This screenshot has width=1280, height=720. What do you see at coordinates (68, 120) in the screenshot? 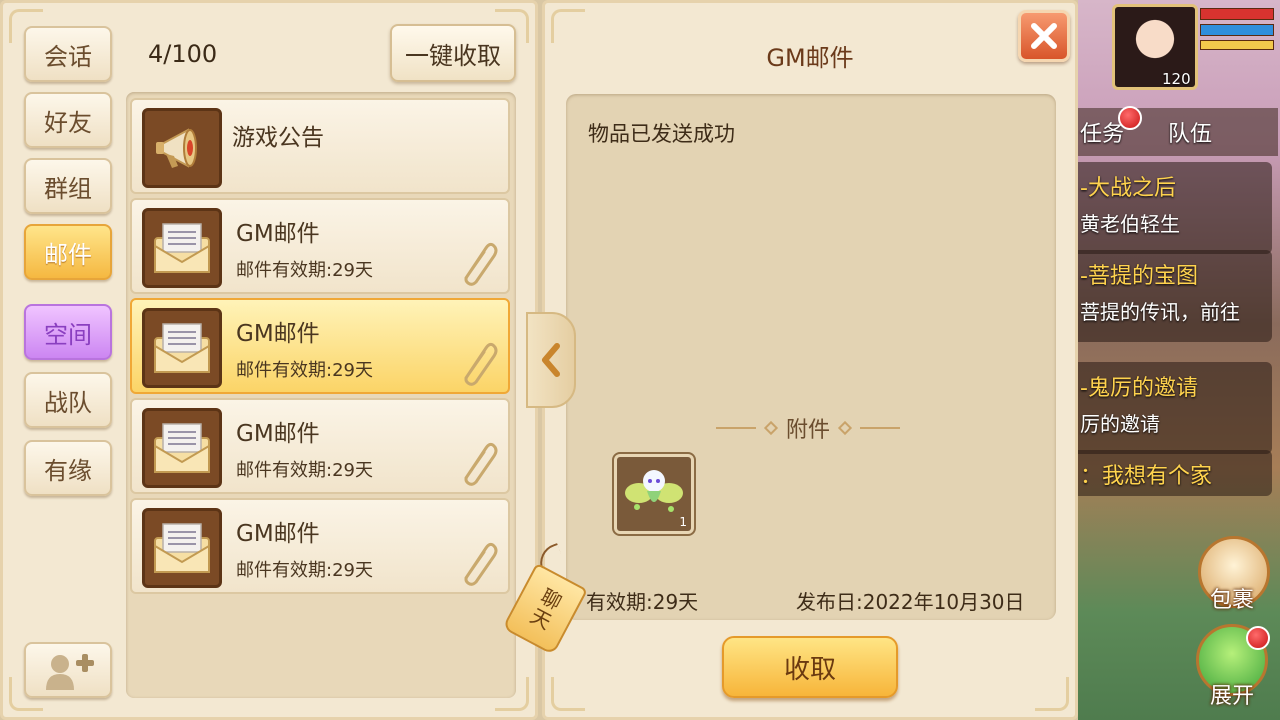
I see `tab-friends: 好友` at bounding box center [68, 120].